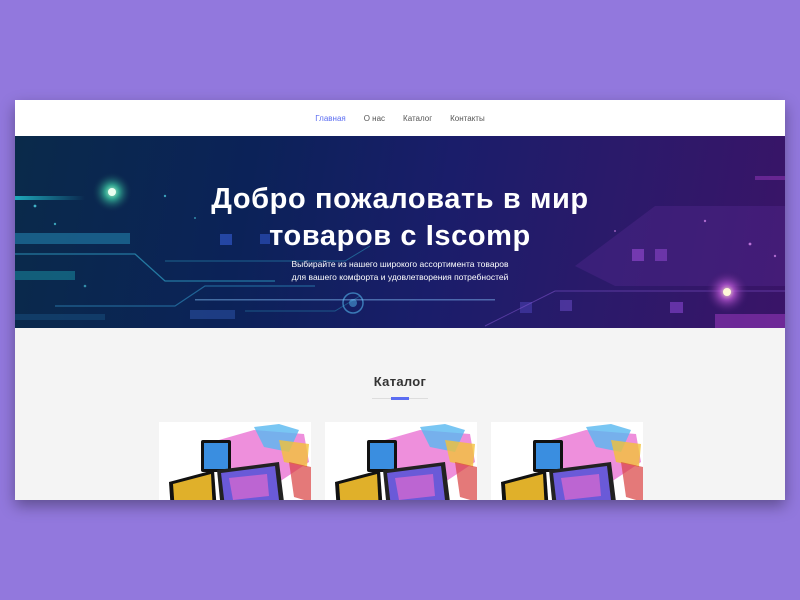 The height and width of the screenshot is (600, 800). Describe the element at coordinates (467, 118) in the screenshot. I see `nav-link-contacts: Контакты` at that location.